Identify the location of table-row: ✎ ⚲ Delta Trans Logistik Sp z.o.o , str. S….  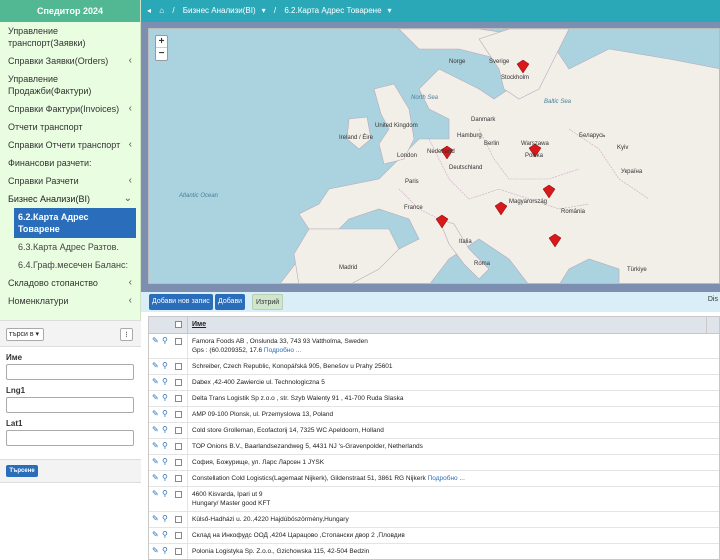
(434, 399).